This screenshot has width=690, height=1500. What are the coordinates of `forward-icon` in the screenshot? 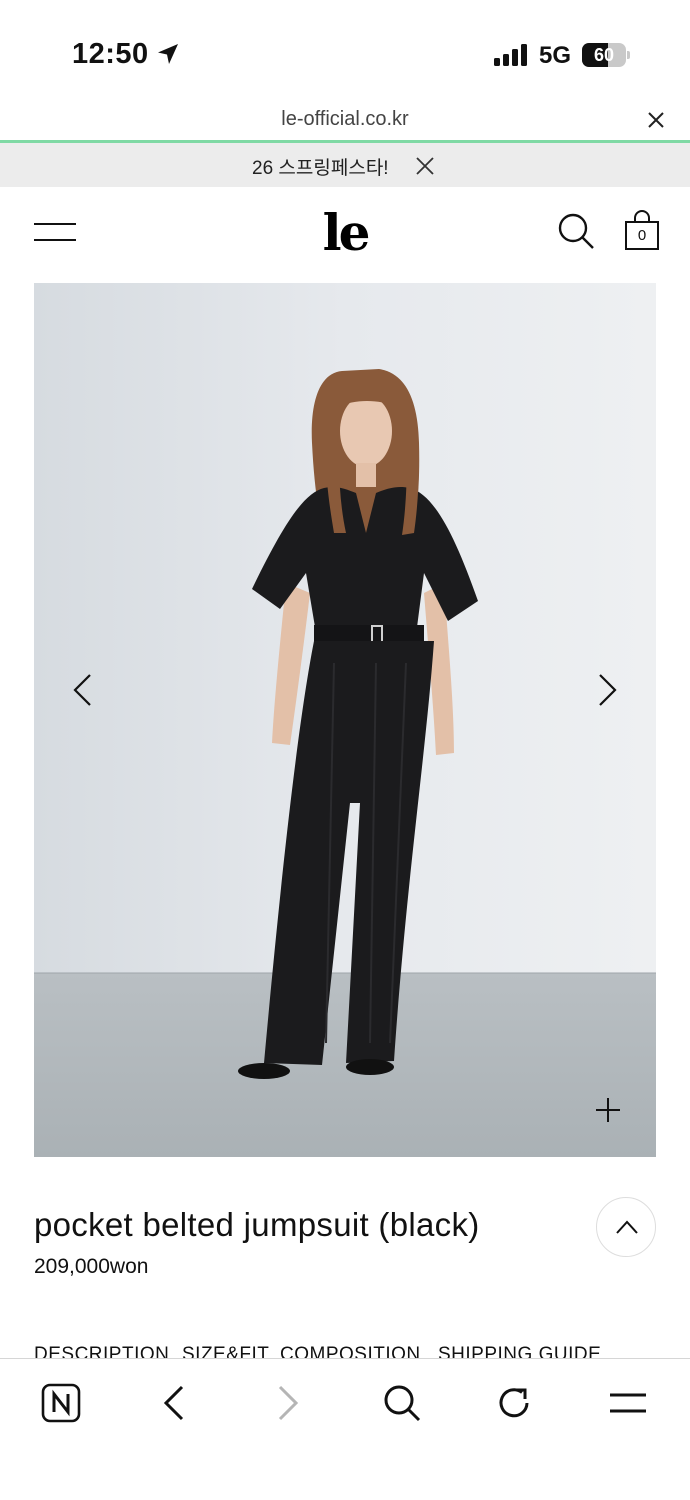 It's located at (288, 1403).